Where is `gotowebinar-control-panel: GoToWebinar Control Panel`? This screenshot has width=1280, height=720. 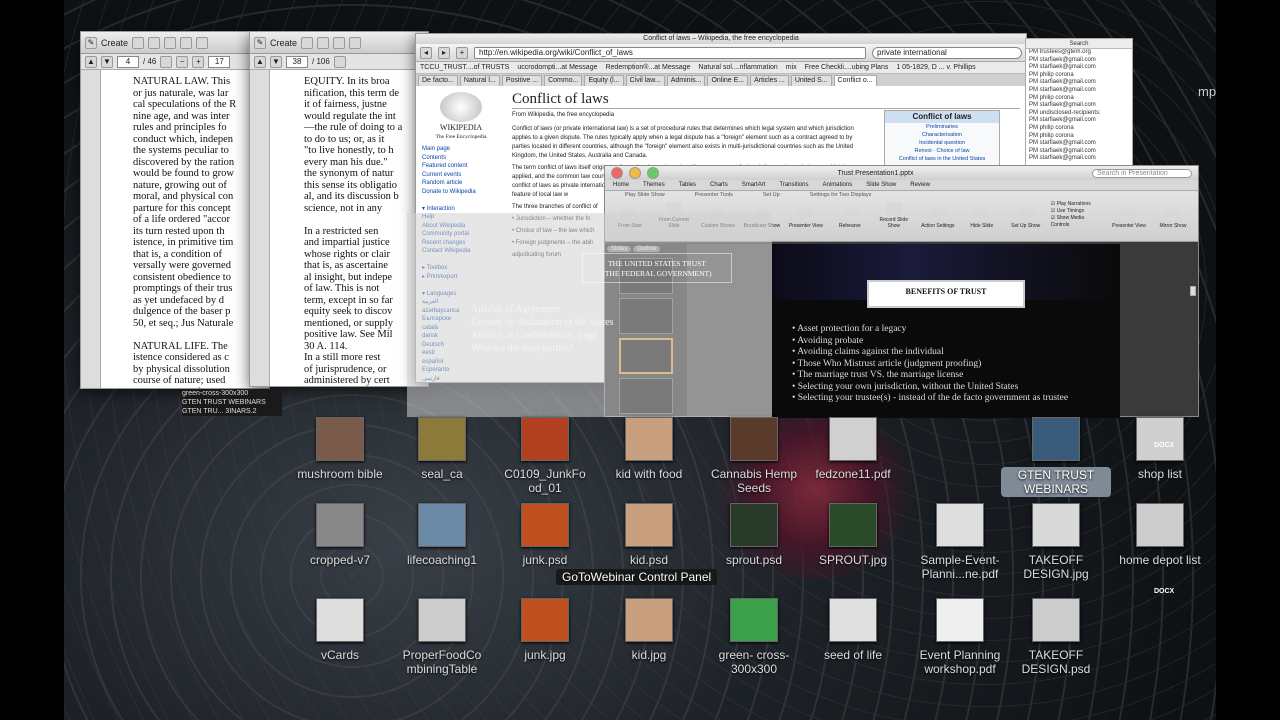 gotowebinar-control-panel: GoToWebinar Control Panel is located at coordinates (637, 577).